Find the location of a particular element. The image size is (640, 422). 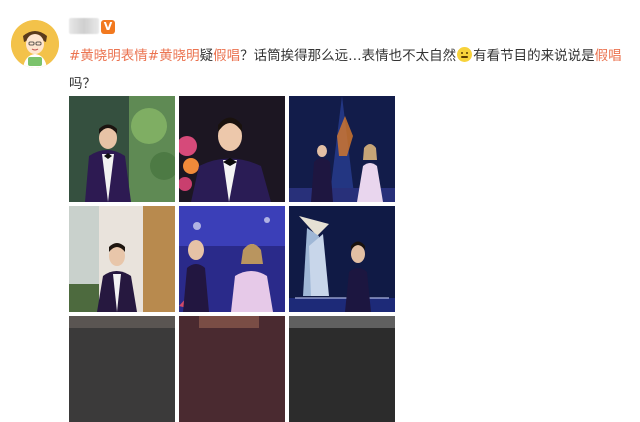

smile-emoji-icon is located at coordinates (465, 54).